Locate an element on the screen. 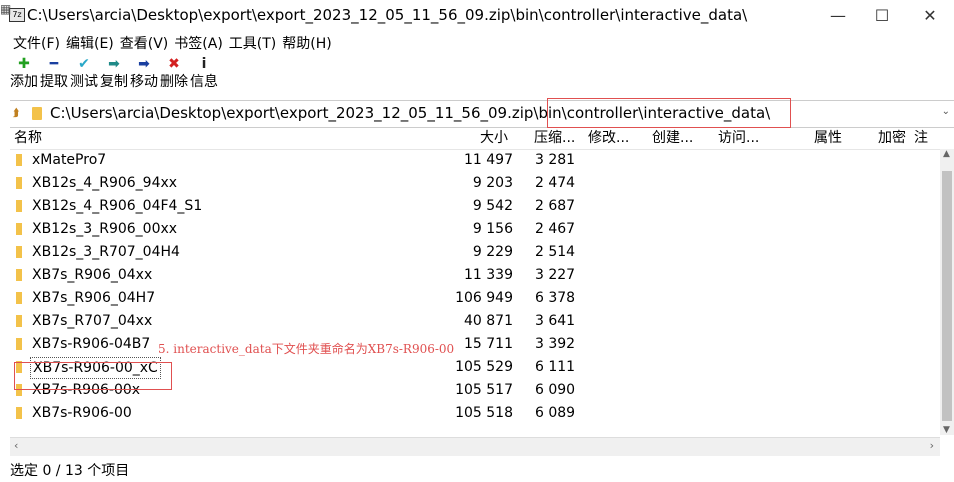 This screenshot has height=482, width=954. table-row: XB7s_R906_04H7 106 949 6 378 is located at coordinates (474, 298).